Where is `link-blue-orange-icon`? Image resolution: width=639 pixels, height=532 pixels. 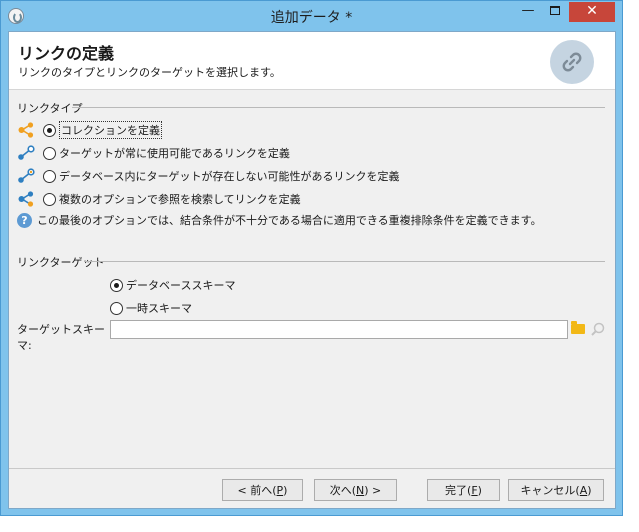 link-blue-orange-icon is located at coordinates (27, 176).